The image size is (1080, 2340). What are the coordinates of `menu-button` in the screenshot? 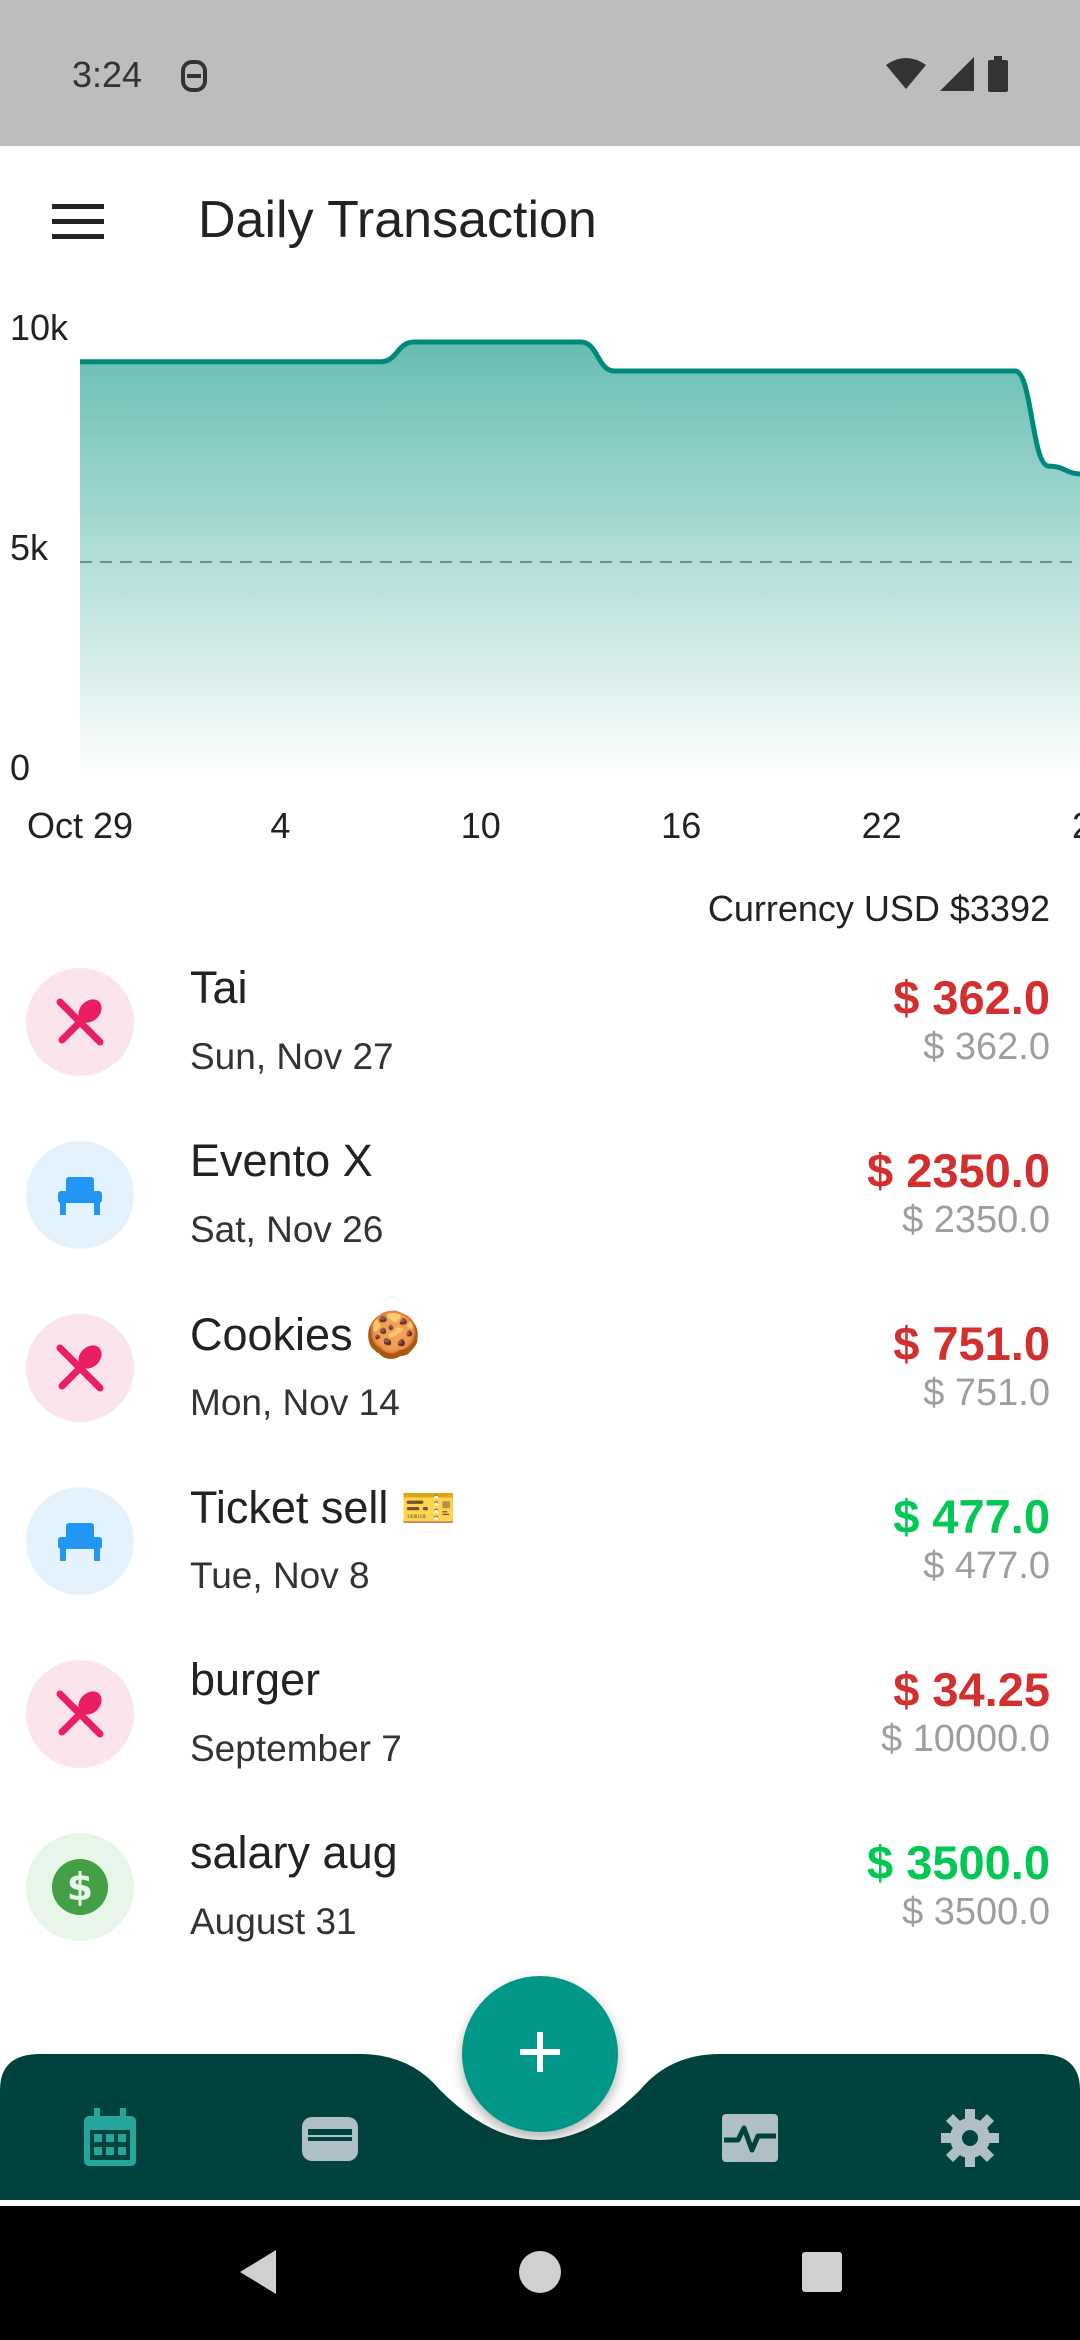 It's located at (78, 224).